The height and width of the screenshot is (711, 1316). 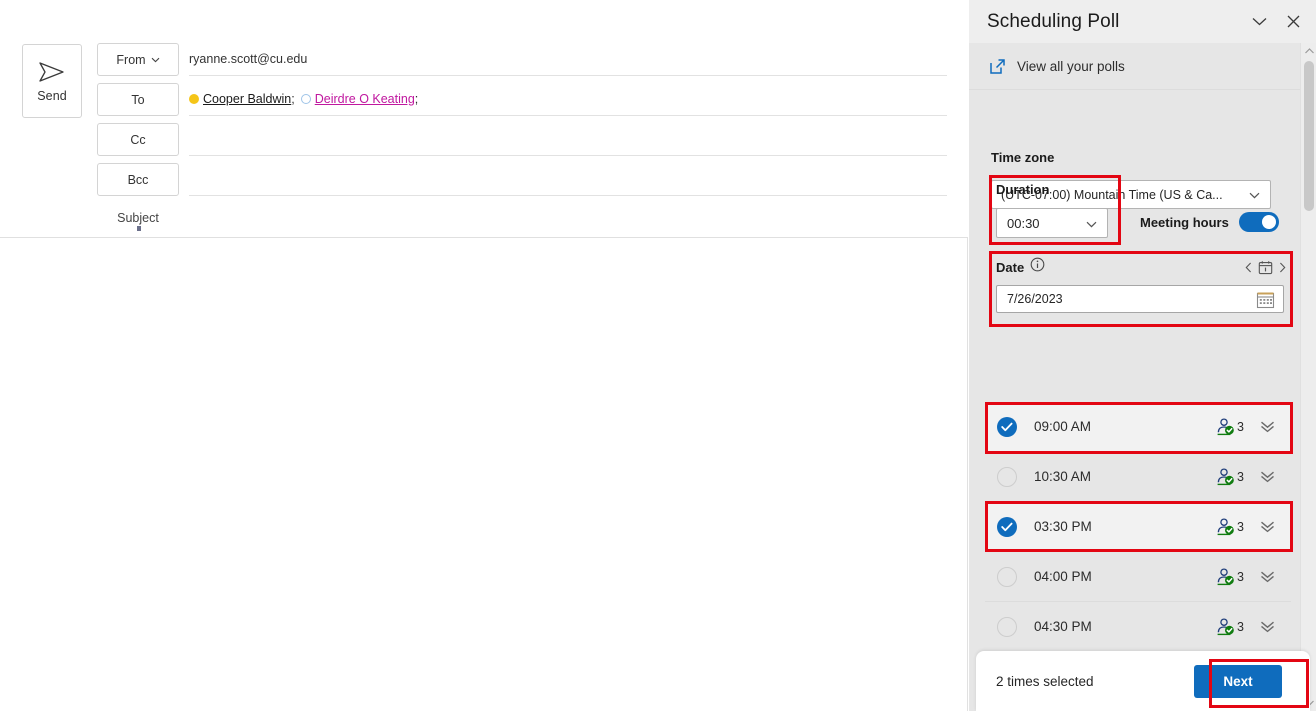 I want to click on date-header-row: Date, so click(x=1141, y=267).